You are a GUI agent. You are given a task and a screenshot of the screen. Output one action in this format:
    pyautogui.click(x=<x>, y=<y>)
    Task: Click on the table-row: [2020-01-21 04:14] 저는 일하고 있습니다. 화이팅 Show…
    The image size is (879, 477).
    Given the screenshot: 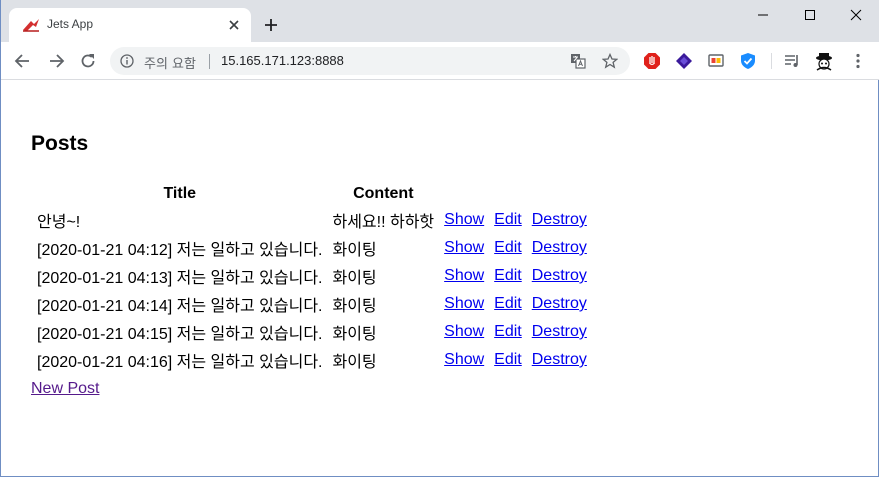 What is the action you would take?
    pyautogui.click(x=312, y=304)
    